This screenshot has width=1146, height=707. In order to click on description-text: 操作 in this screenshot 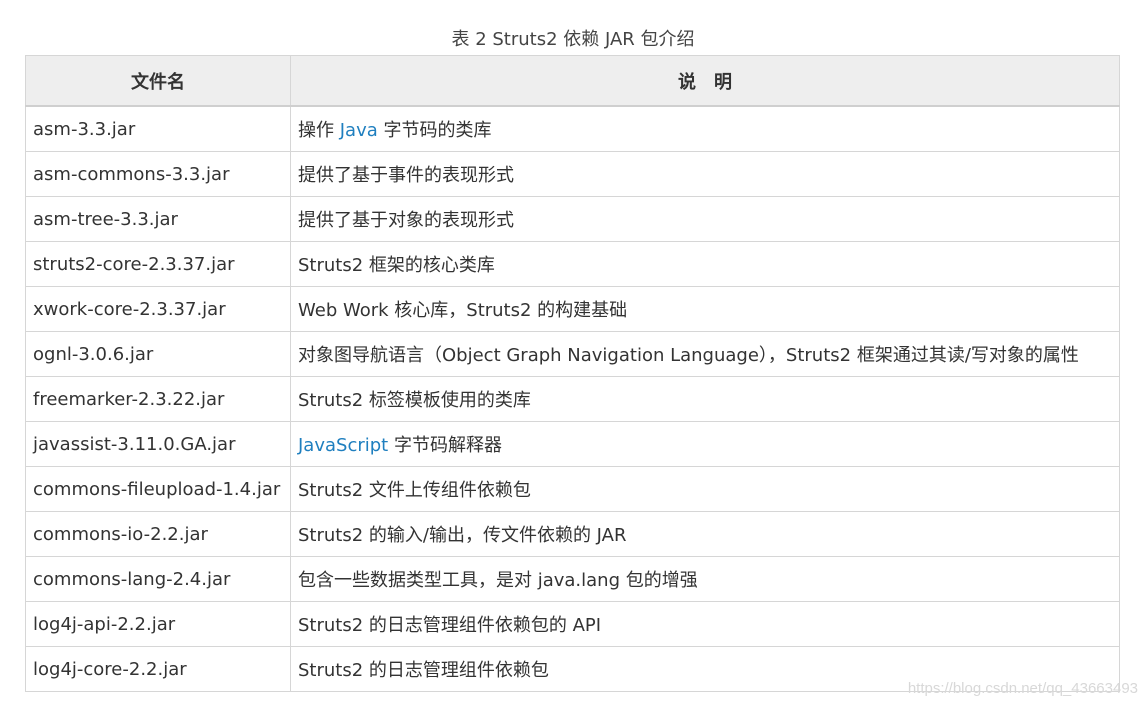, I will do `click(319, 130)`.